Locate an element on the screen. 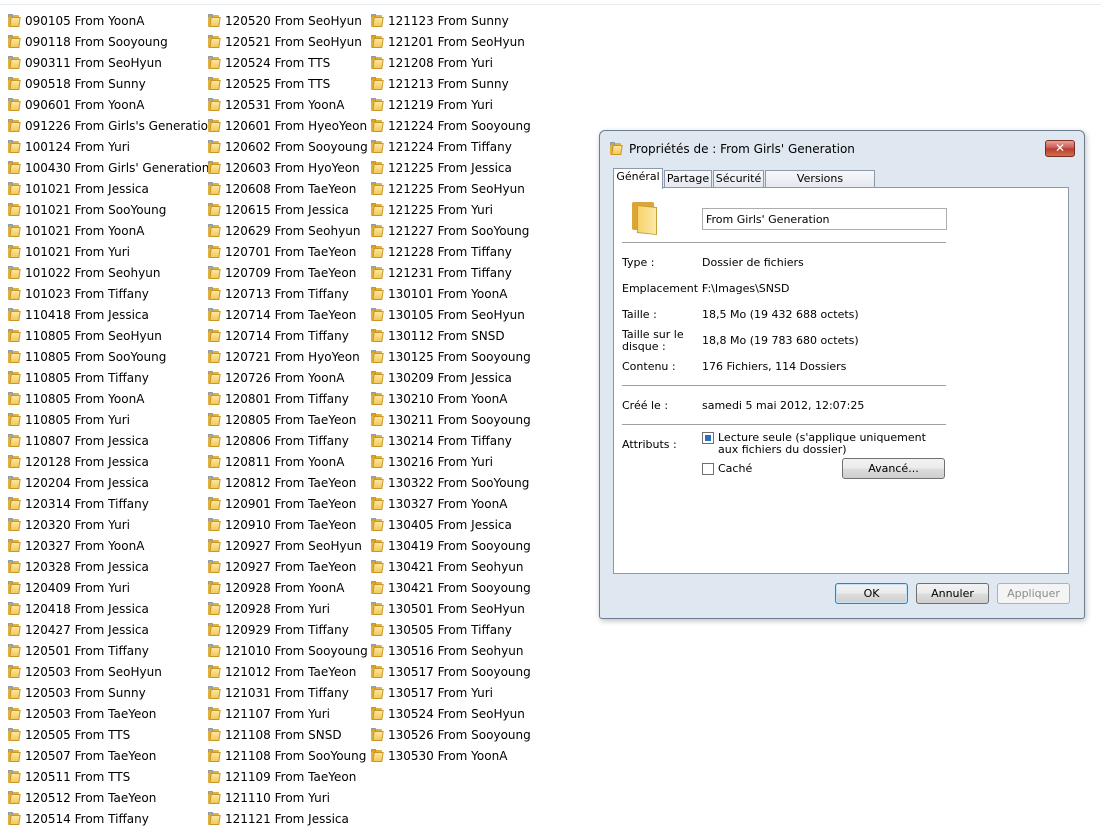 The width and height of the screenshot is (1101, 837). folder-item: 121224 From Sooyoung is located at coordinates (451, 125).